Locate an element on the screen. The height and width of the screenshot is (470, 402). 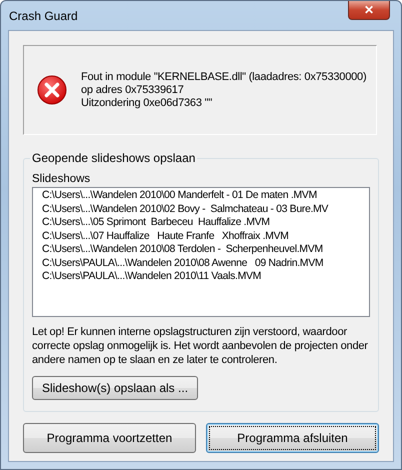
window-title: Crash Guard is located at coordinates (43, 16).